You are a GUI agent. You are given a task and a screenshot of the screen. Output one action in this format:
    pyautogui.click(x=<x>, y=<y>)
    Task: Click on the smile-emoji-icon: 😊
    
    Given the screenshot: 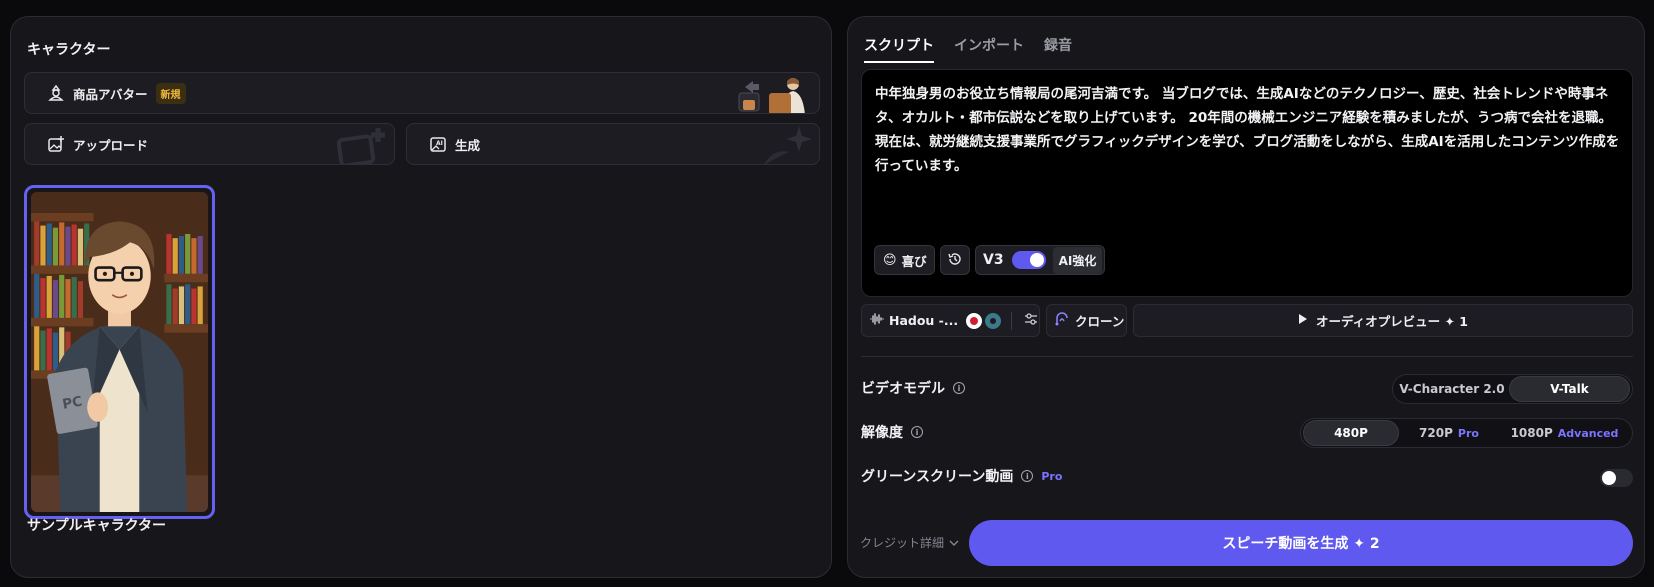 What is the action you would take?
    pyautogui.click(x=890, y=260)
    